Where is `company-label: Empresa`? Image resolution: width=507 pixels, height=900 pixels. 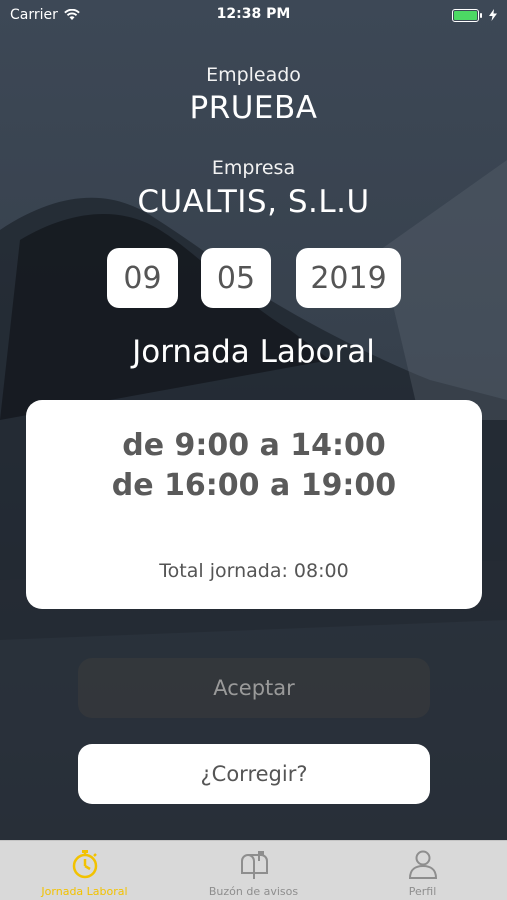
company-label: Empresa is located at coordinates (253, 168).